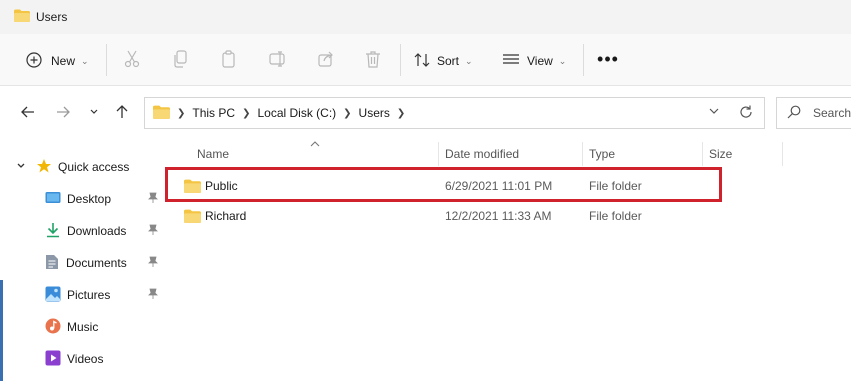 This screenshot has width=851, height=381. I want to click on share-icon, so click(326, 59).